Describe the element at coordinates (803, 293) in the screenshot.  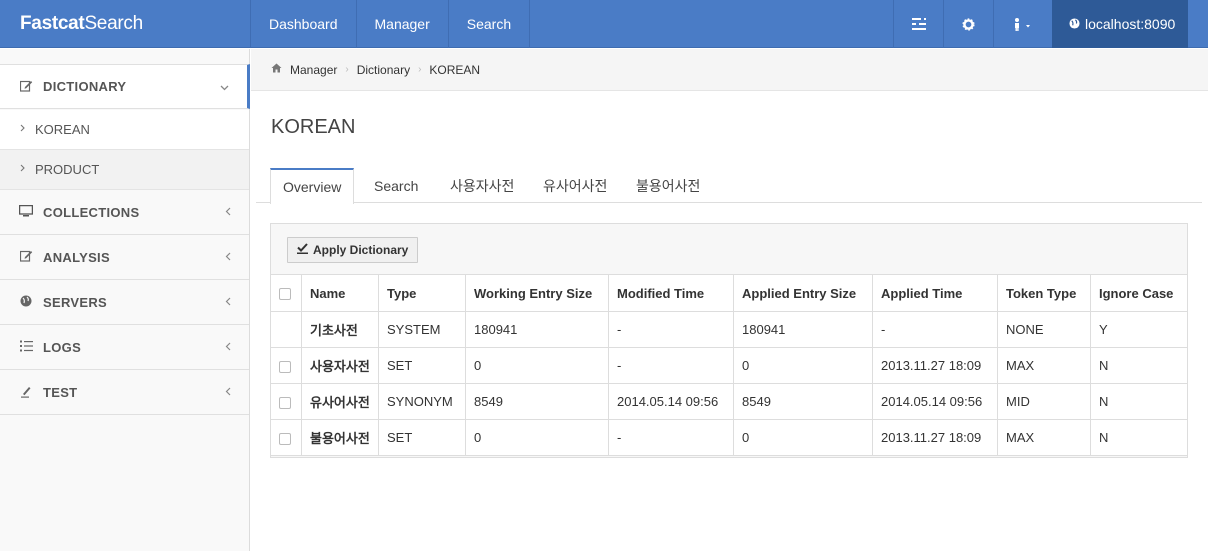
I see `col-applied-entry-size: Applied Entry Size` at that location.